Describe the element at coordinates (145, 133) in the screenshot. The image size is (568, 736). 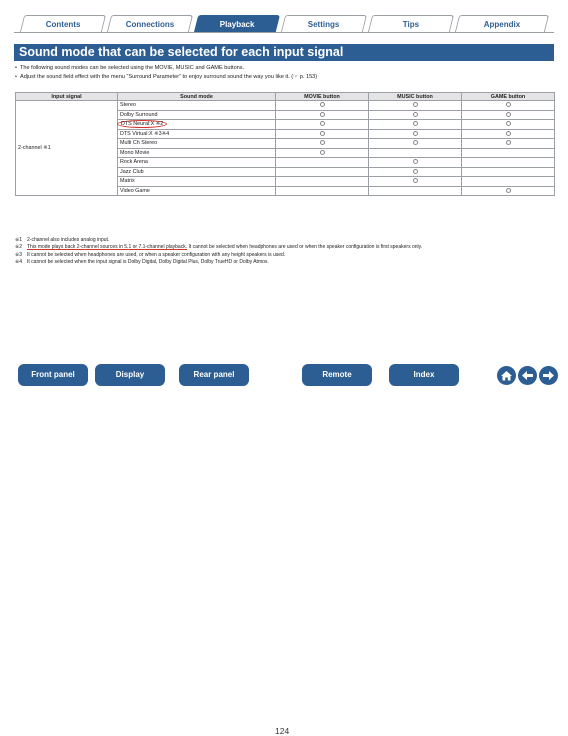
I see `sound-mode-label: DTS Virtual:X ※3※4` at that location.